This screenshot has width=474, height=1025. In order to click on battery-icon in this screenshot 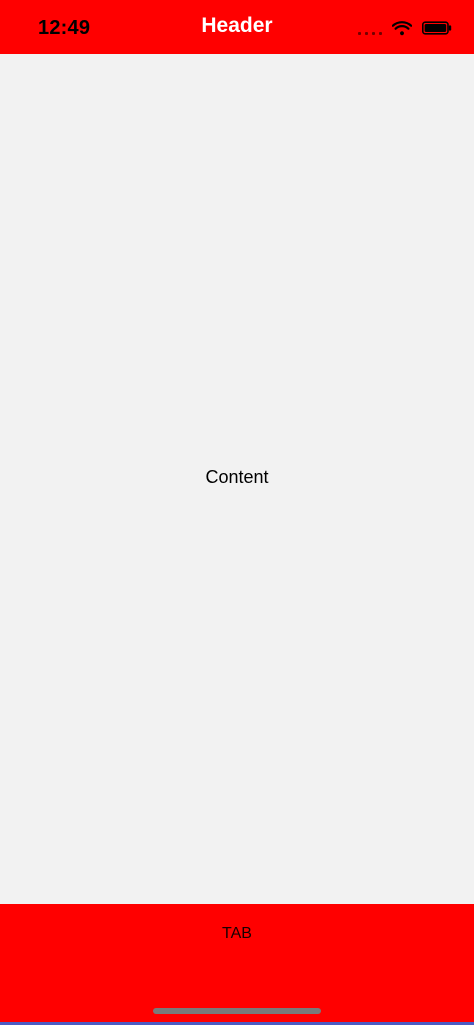, I will do `click(437, 28)`.